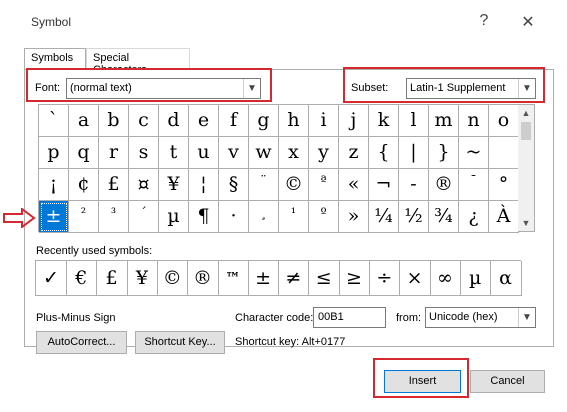 The width and height of the screenshot is (567, 412). What do you see at coordinates (294, 185) in the screenshot?
I see `symbol-cell: ©` at bounding box center [294, 185].